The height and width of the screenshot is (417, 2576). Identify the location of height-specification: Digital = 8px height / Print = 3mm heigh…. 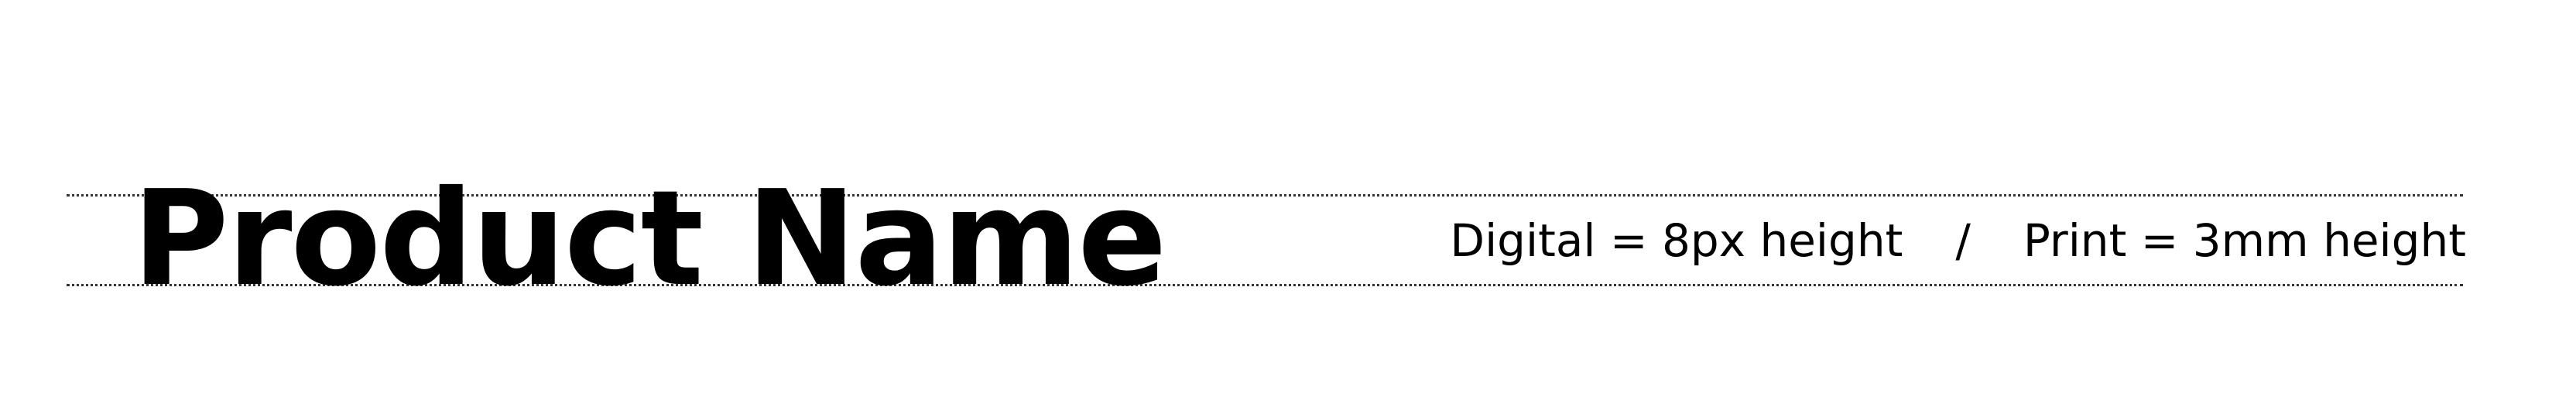
(1958, 241).